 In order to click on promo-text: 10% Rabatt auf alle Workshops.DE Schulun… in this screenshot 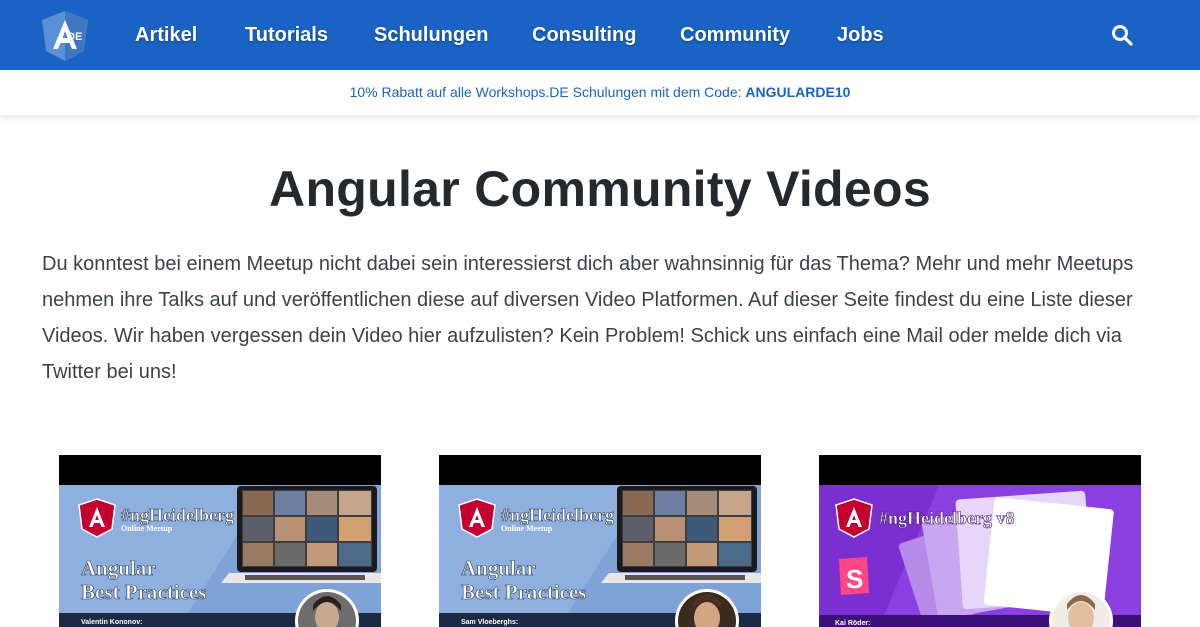, I will do `click(545, 92)`.